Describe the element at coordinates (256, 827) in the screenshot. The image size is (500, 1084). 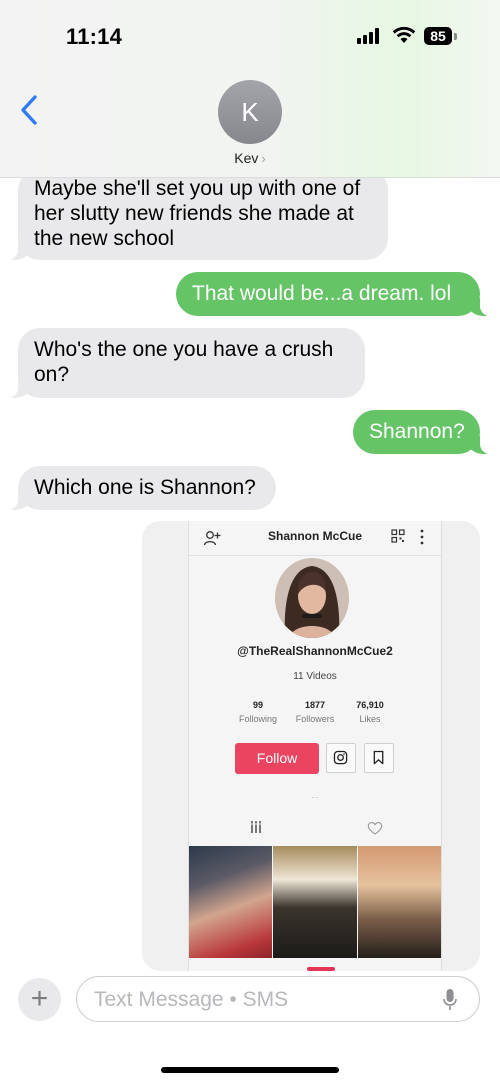
I see `grid-icon` at that location.